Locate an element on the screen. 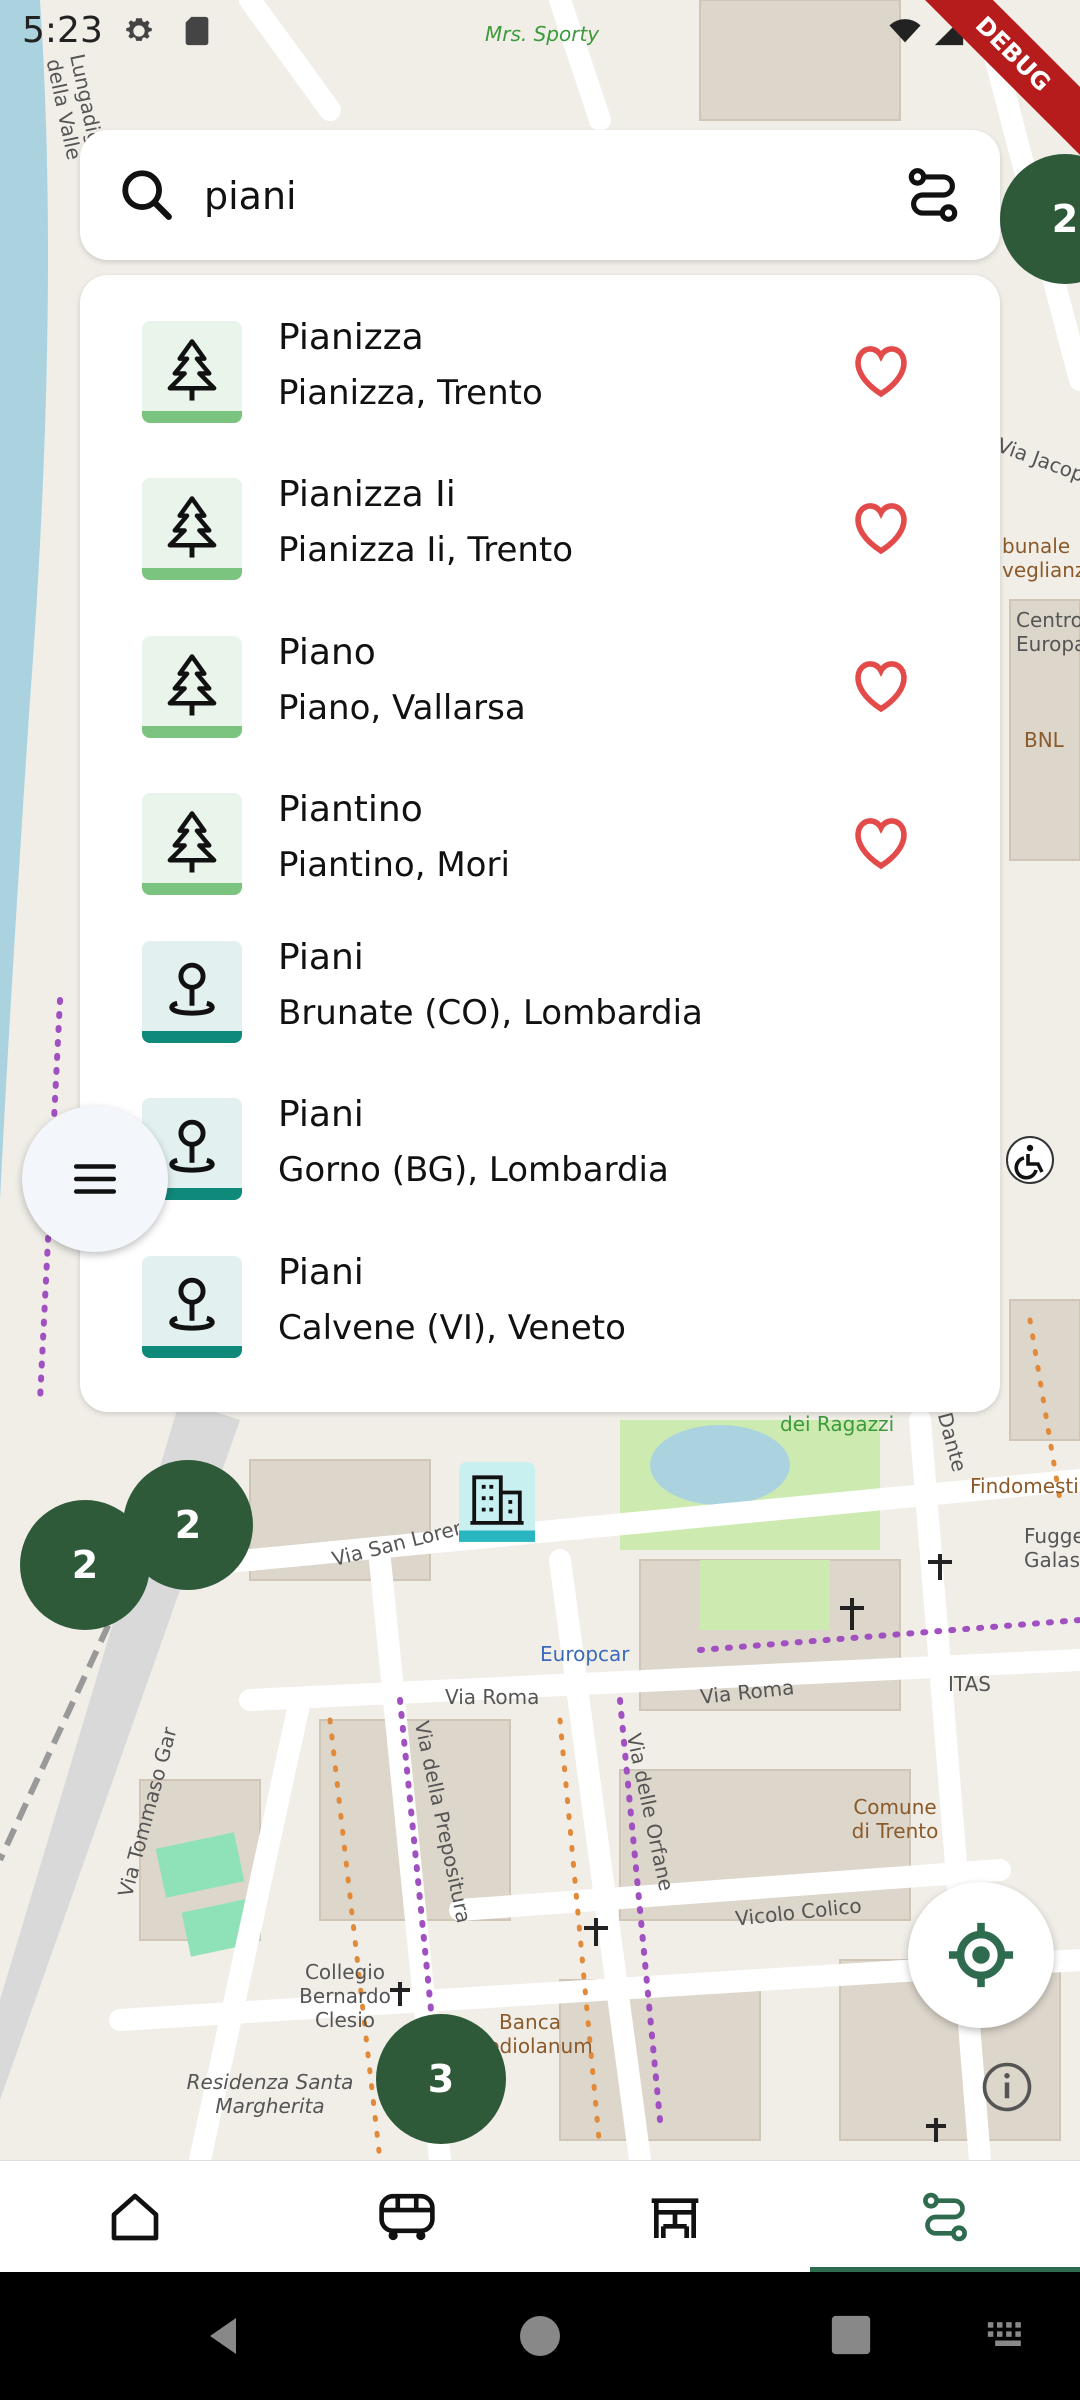 The height and width of the screenshot is (2400, 1080). bottom-navigation is located at coordinates (540, 2217).